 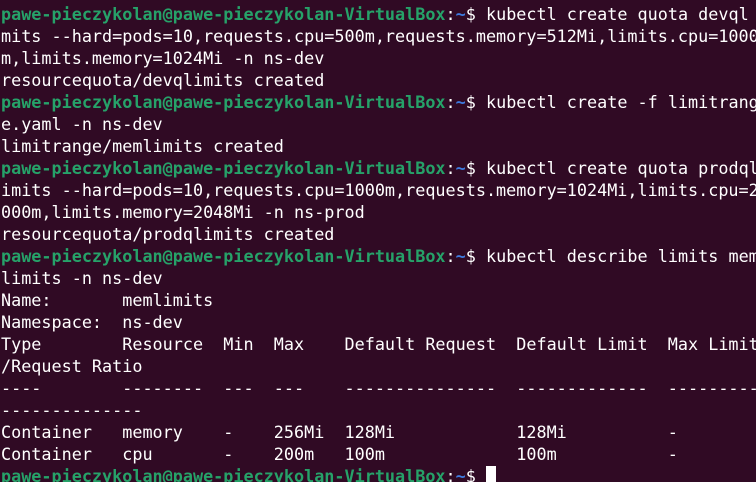 I want to click on output-line: Namespace: ns-dev, so click(x=92, y=322).